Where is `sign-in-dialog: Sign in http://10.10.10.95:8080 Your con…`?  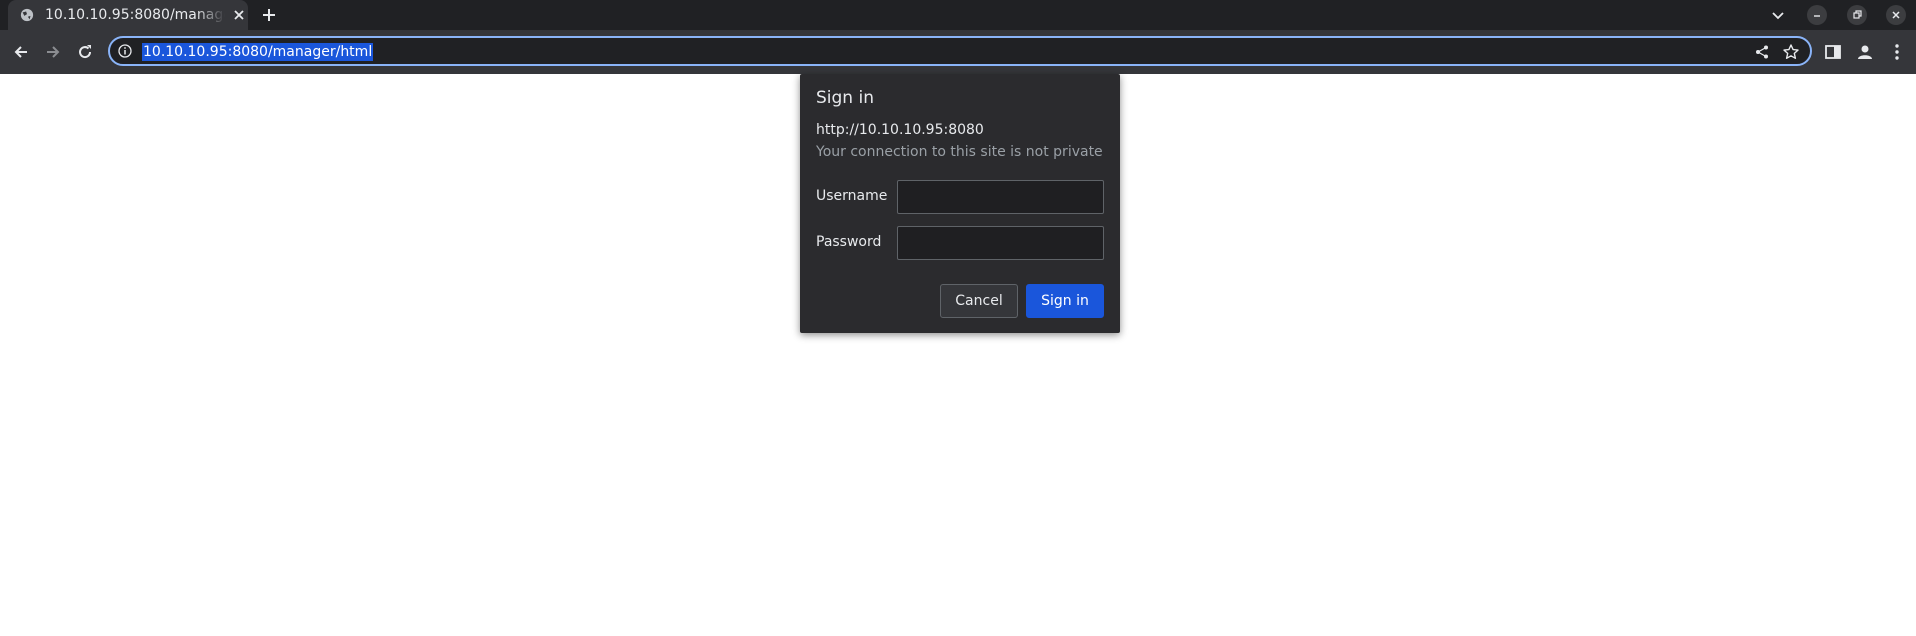 sign-in-dialog: Sign in http://10.10.10.95:8080 Your con… is located at coordinates (960, 203).